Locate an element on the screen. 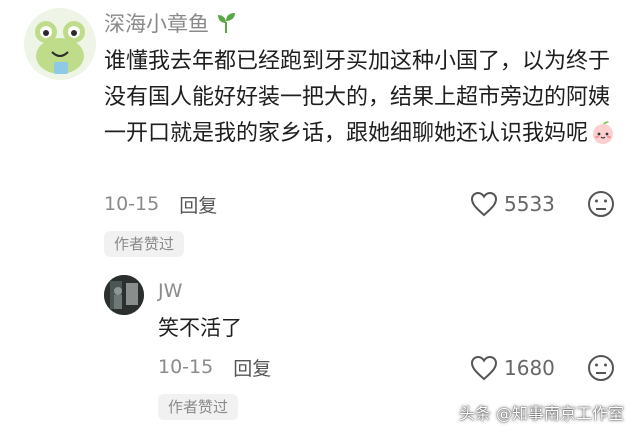 This screenshot has height=432, width=640. peach-emoji-icon is located at coordinates (603, 132).